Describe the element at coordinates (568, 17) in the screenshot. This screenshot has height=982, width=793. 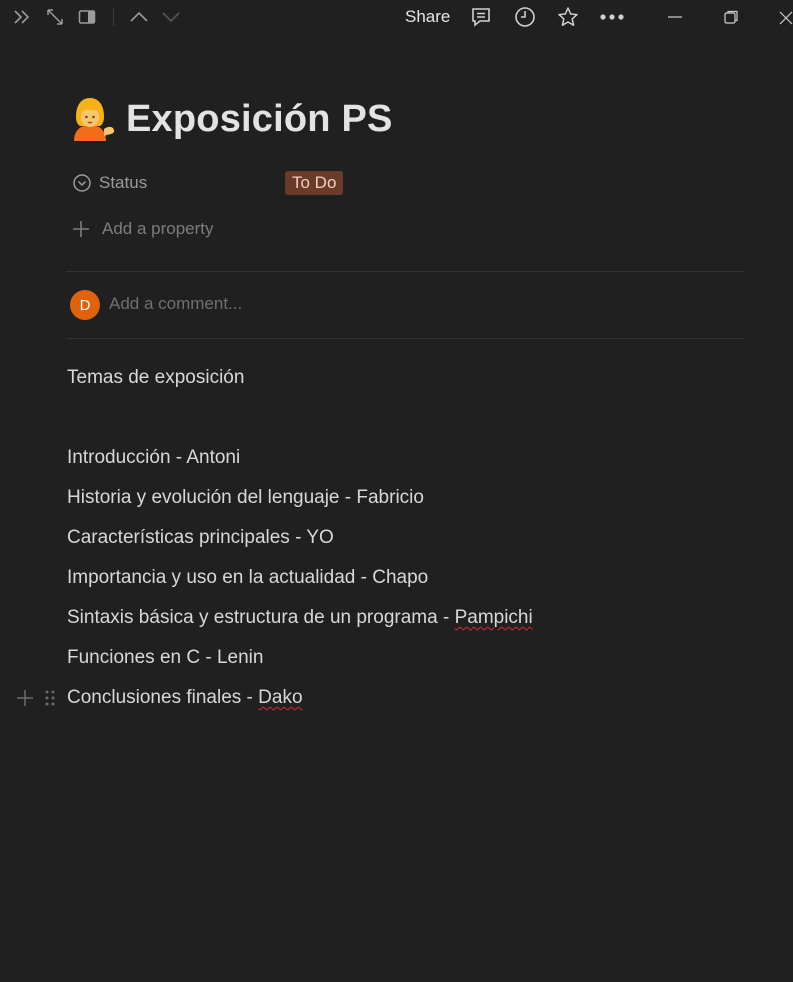
I see `favorite-star-icon` at that location.